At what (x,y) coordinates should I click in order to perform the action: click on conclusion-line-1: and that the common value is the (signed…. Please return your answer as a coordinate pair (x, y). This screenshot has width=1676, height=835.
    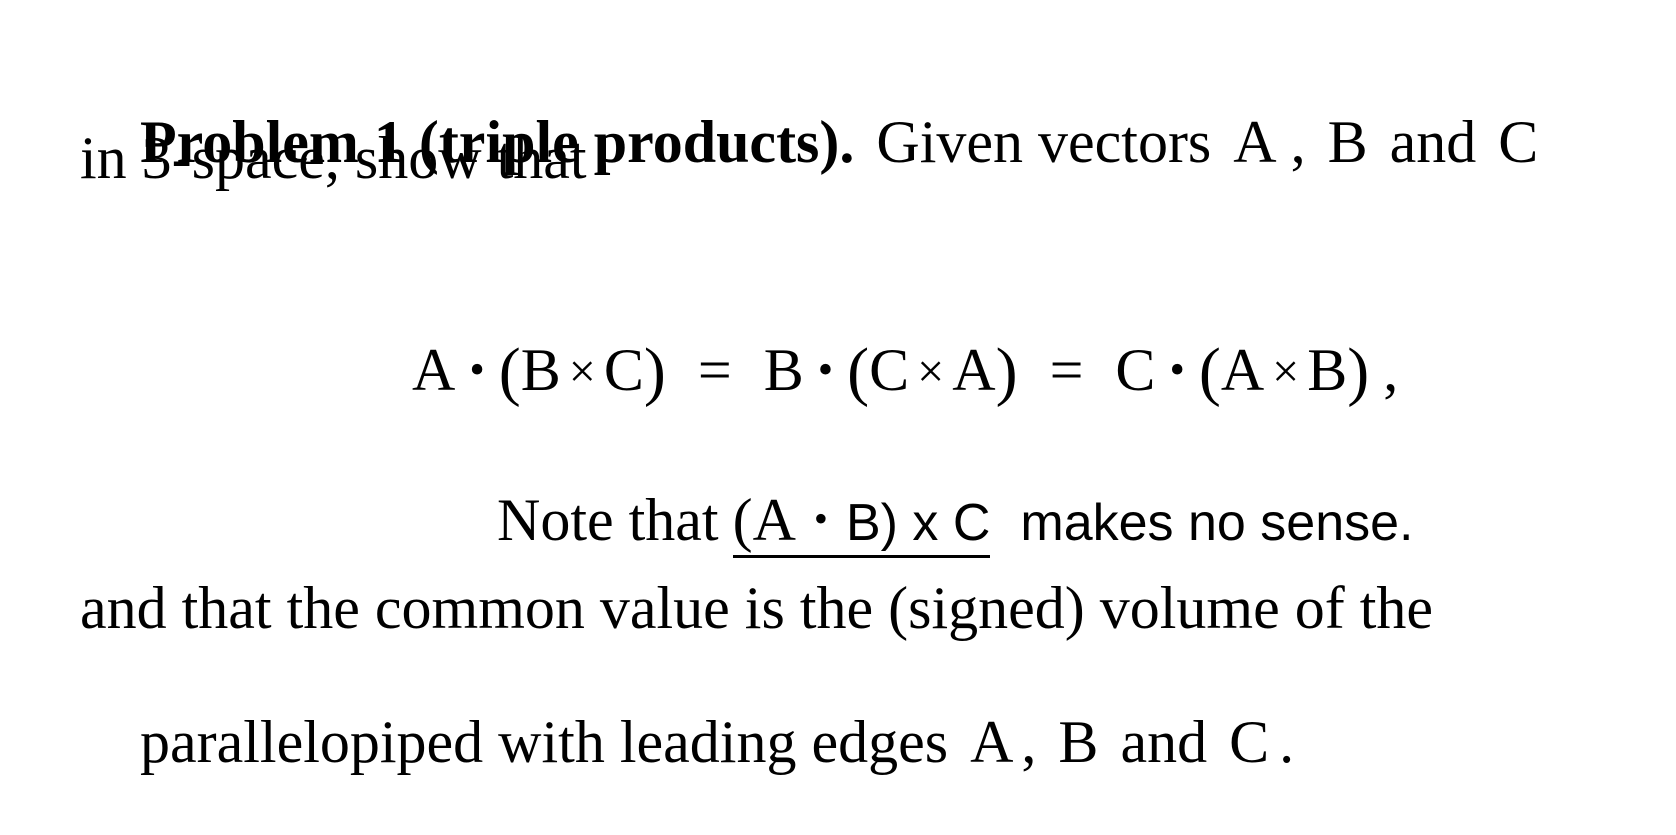
    Looking at the image, I should click on (756, 608).